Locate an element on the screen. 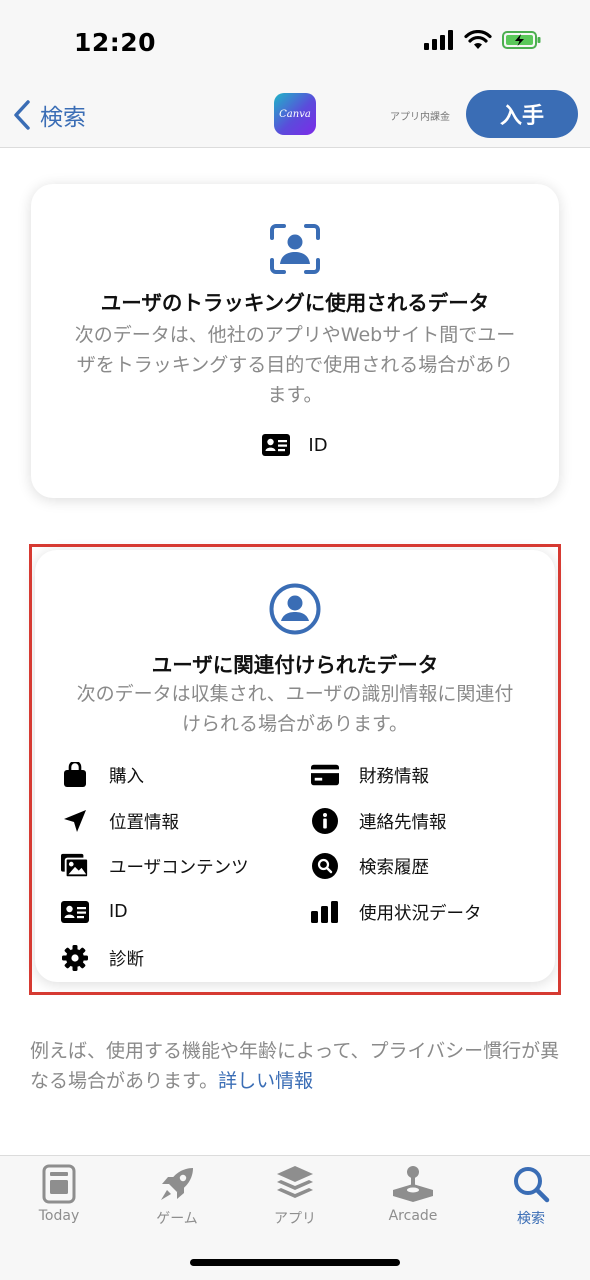 Image resolution: width=590 pixels, height=1280 pixels. linked-item-label: 診断 is located at coordinates (126, 959).